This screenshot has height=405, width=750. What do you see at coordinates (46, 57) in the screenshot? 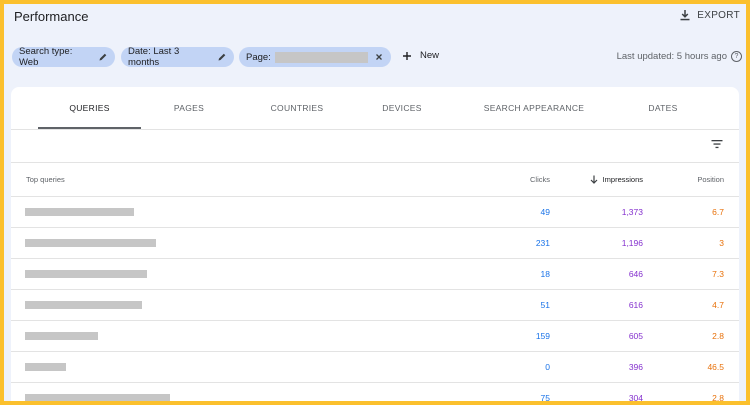
I see `search-type-chip-label: Search type: Web` at bounding box center [46, 57].